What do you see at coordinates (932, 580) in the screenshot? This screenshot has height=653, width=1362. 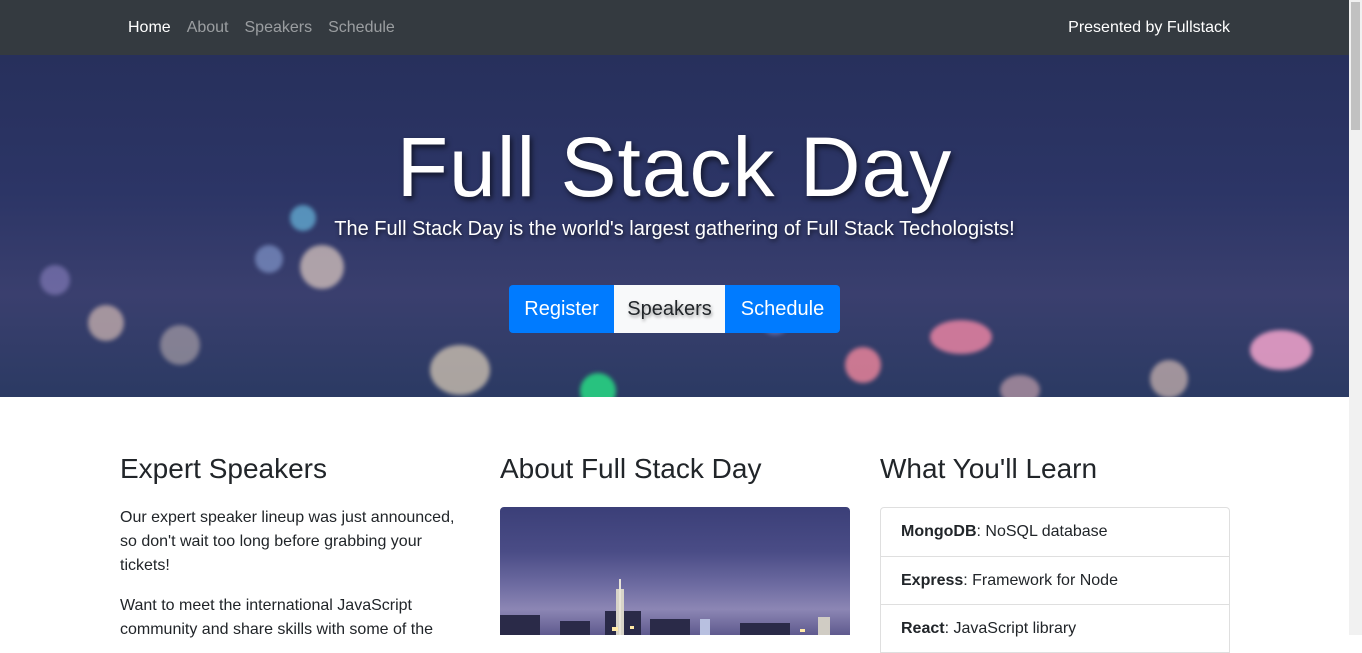 I see `list-item-name: Express` at bounding box center [932, 580].